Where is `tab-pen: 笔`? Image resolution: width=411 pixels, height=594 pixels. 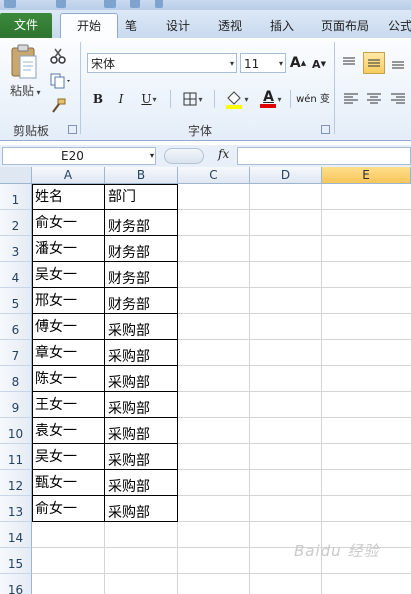
tab-pen: 笔 is located at coordinates (131, 26).